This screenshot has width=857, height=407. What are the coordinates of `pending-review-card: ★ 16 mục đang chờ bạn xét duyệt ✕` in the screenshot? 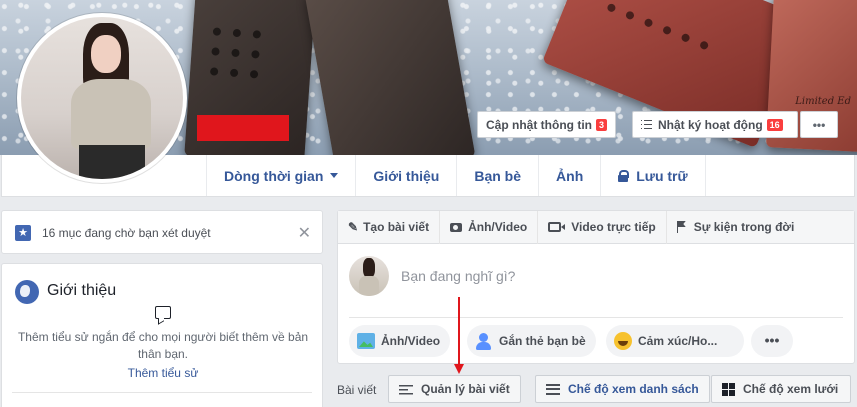 It's located at (162, 232).